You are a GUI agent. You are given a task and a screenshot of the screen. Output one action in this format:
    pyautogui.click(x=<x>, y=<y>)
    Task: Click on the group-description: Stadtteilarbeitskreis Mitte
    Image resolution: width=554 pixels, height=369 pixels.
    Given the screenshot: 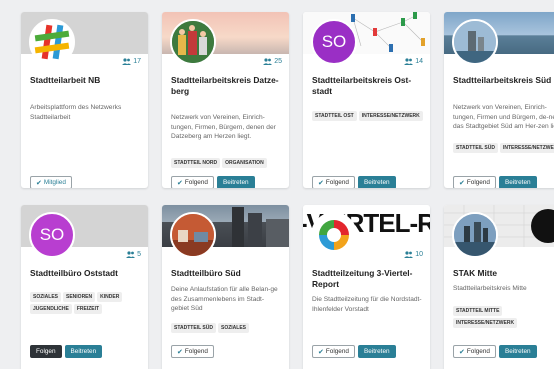 What is the action you would take?
    pyautogui.click(x=490, y=288)
    